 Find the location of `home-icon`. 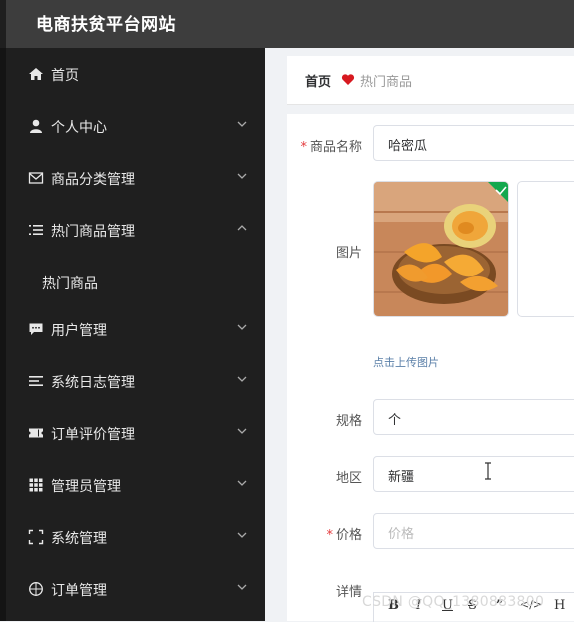

home-icon is located at coordinates (36, 74).